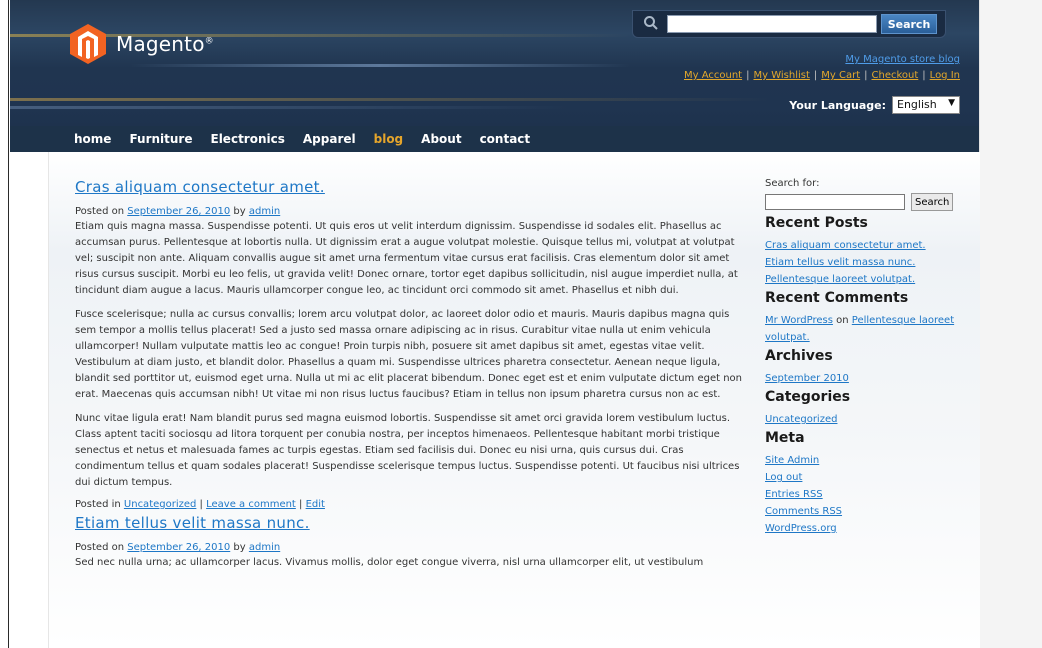 This screenshot has height=648, width=1042. What do you see at coordinates (865, 245) in the screenshot?
I see `recent-post-link: Cras aliquam consectetur amet.` at bounding box center [865, 245].